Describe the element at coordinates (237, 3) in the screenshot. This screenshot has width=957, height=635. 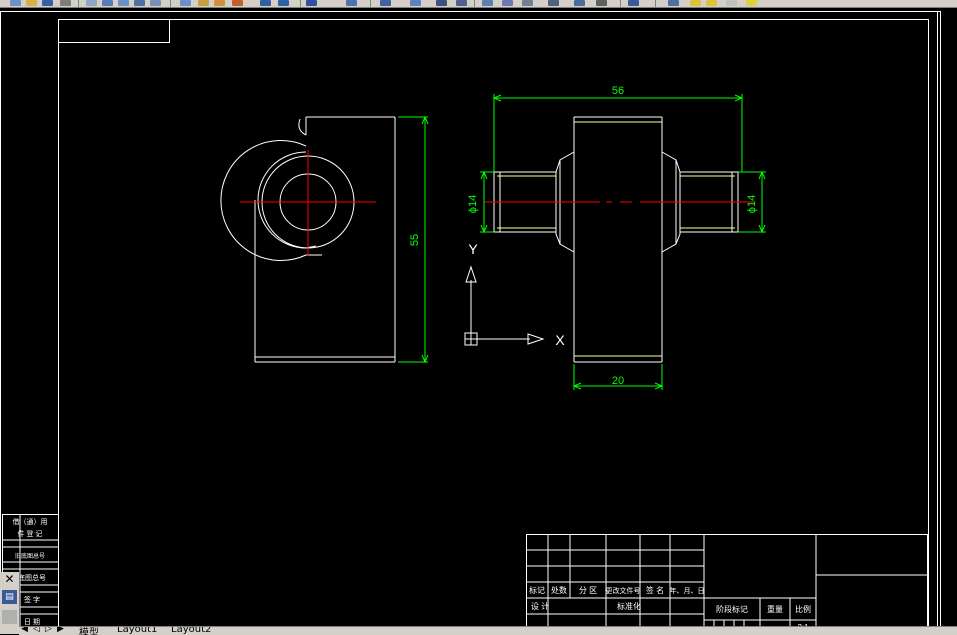
I see `block-editor-icon` at that location.